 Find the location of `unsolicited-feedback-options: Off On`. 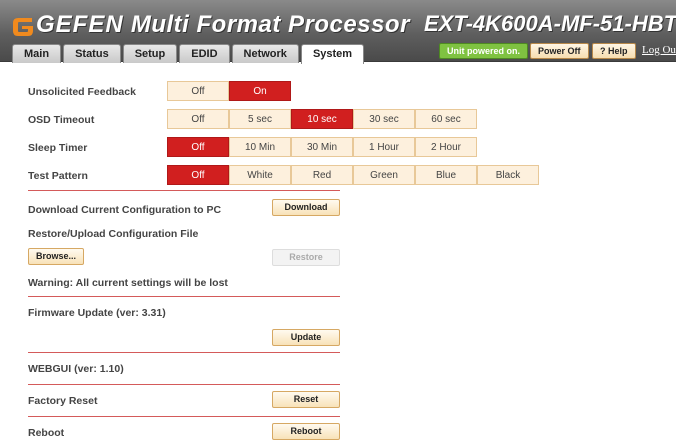

unsolicited-feedback-options: Off On is located at coordinates (229, 91).